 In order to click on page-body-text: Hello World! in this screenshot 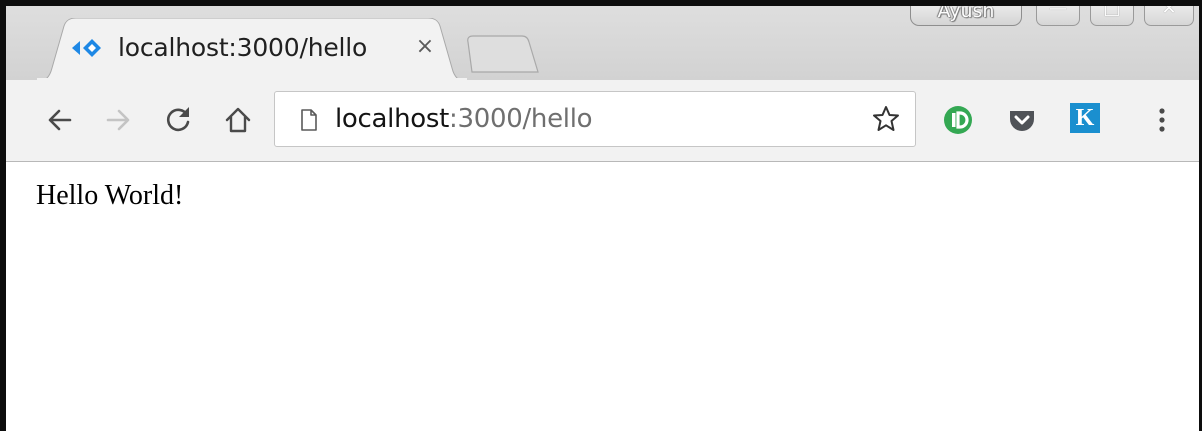, I will do `click(110, 195)`.